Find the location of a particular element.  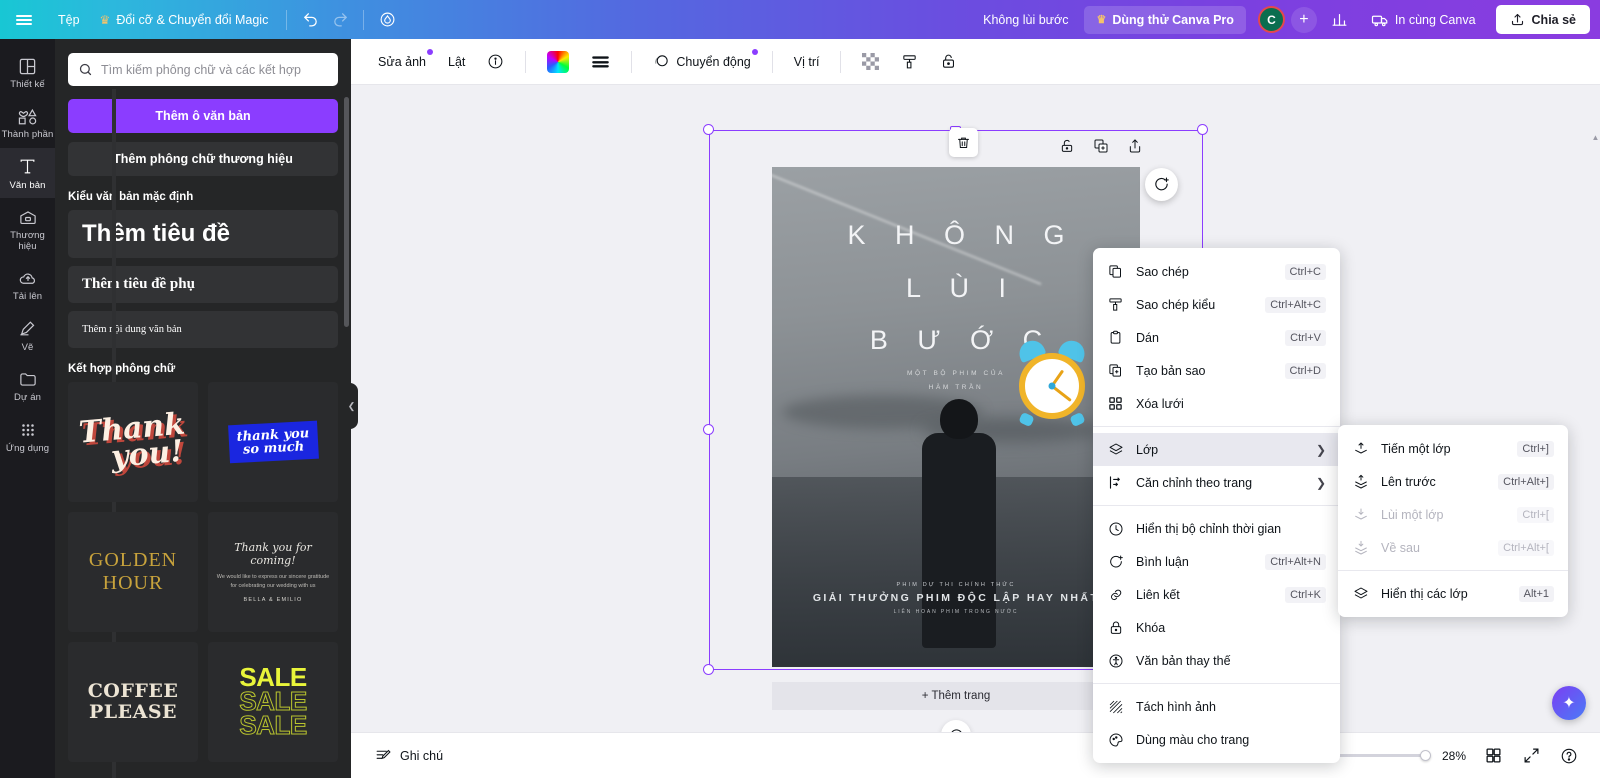

zoom-slider is located at coordinates (1378, 755).